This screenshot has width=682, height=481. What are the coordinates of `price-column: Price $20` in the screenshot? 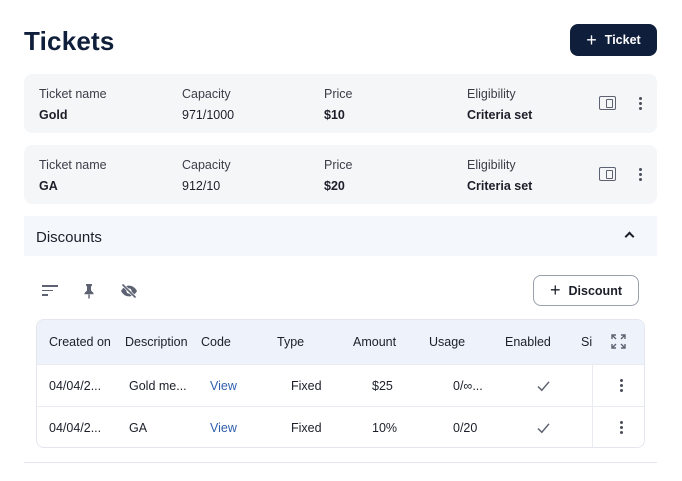 It's located at (338, 175).